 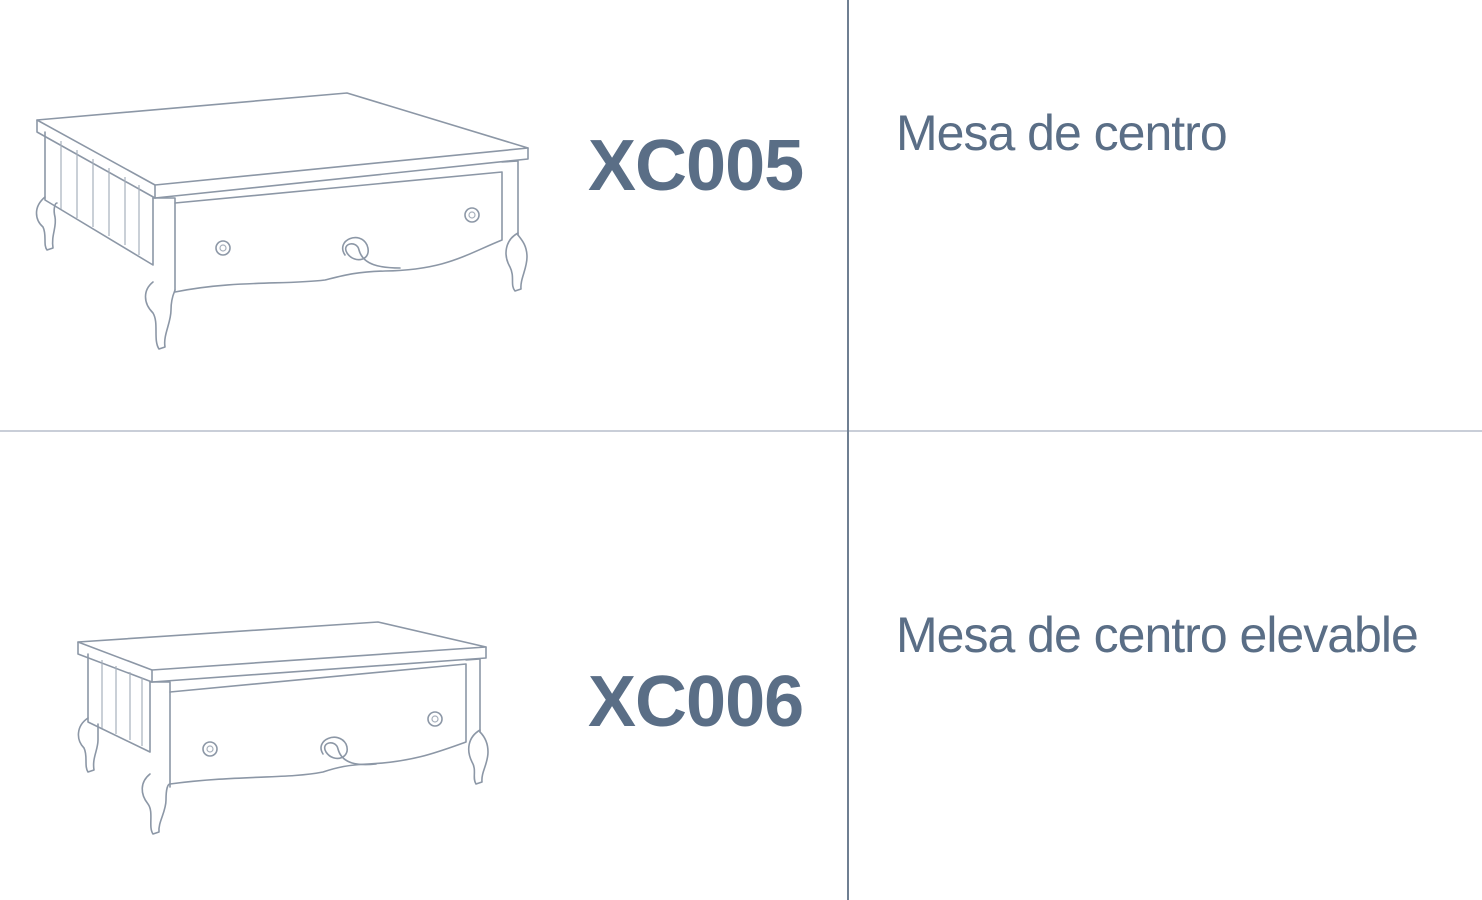 I want to click on product-code: XC006, so click(x=696, y=702).